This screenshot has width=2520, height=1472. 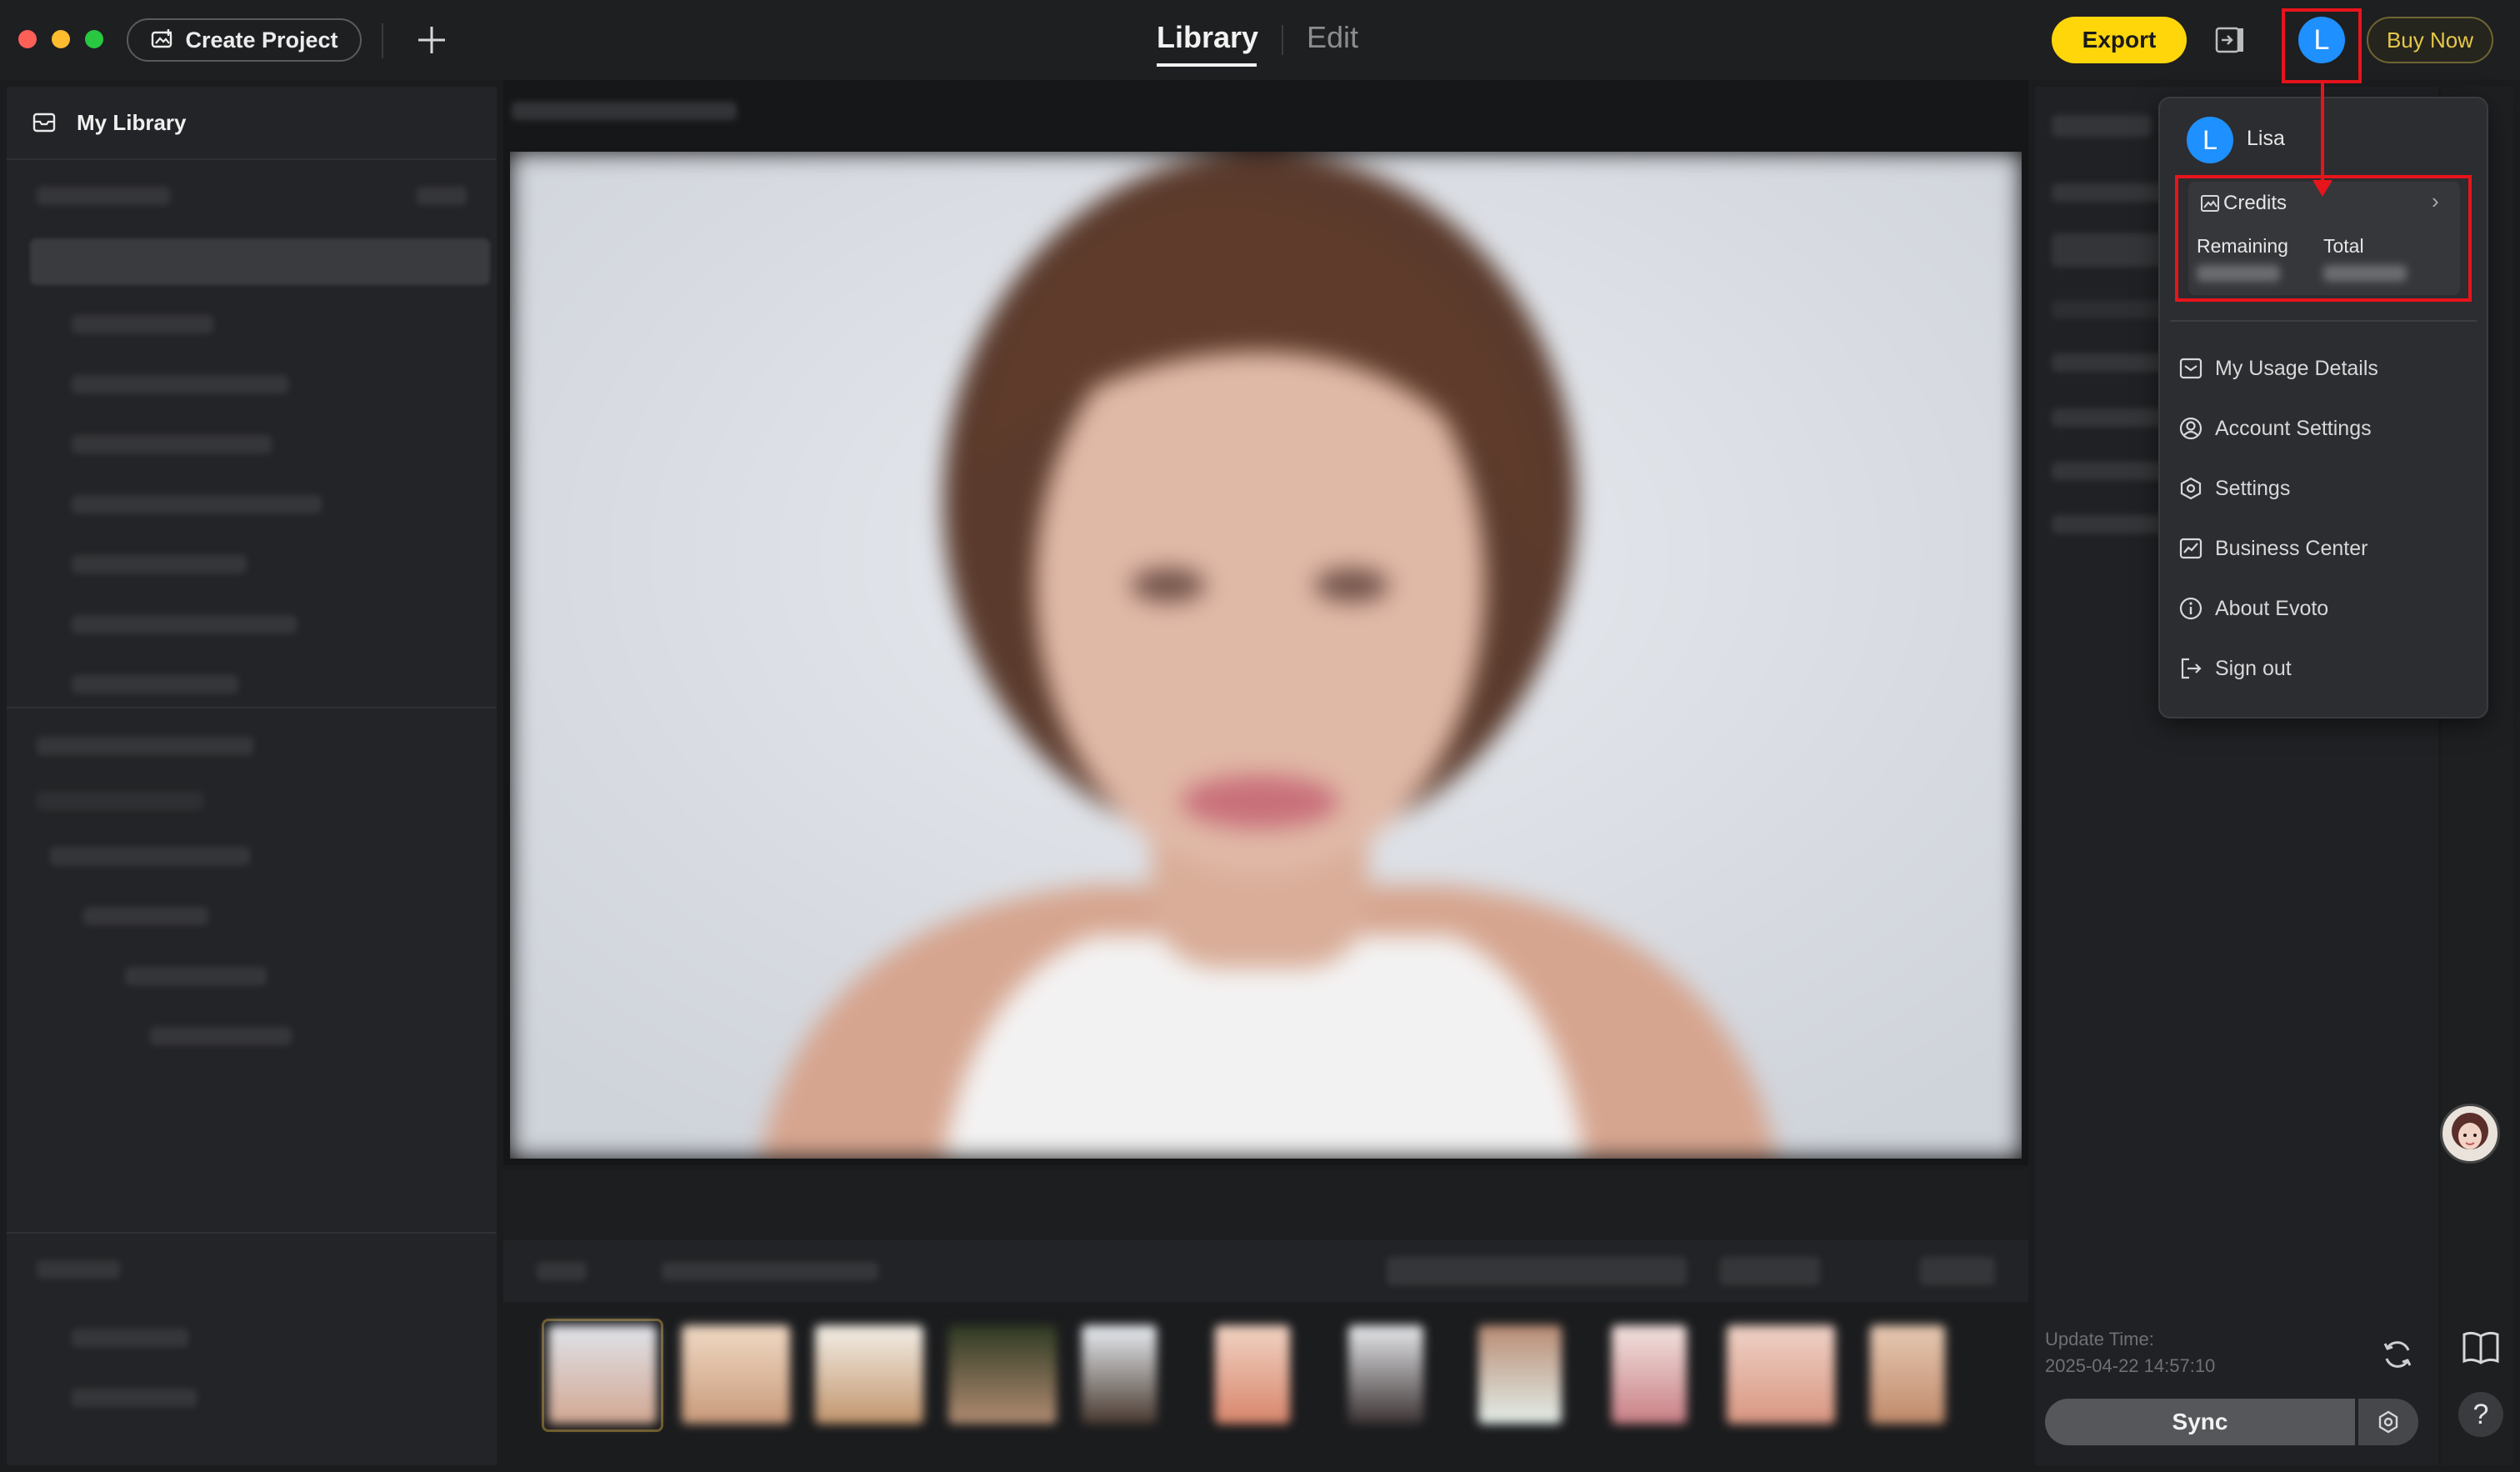 I want to click on export-button: Export, so click(x=2119, y=40).